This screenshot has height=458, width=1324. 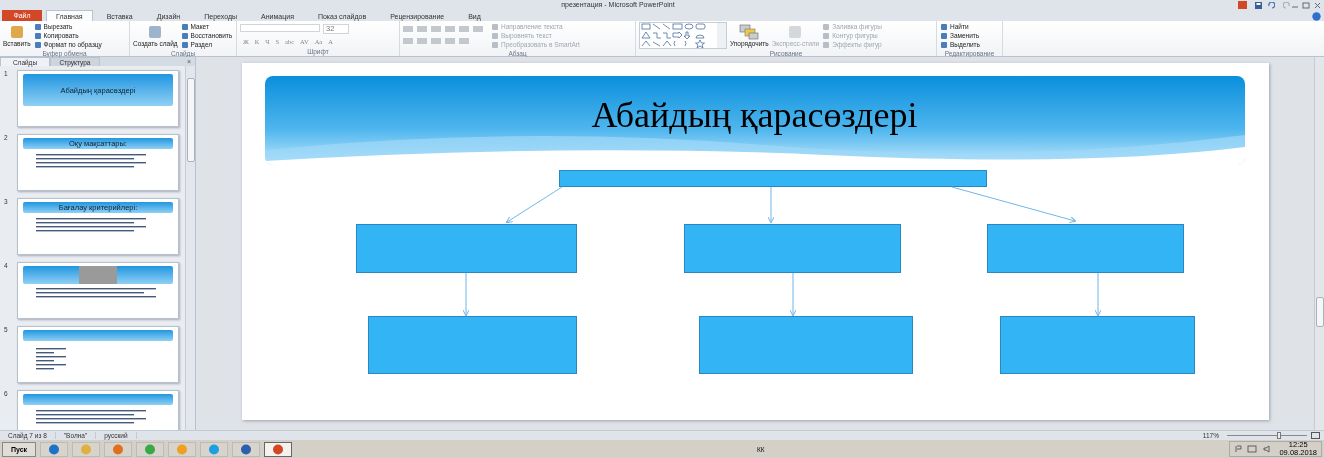 I want to click on slide-title: Абайдың қарасөздері, so click(x=754, y=115).